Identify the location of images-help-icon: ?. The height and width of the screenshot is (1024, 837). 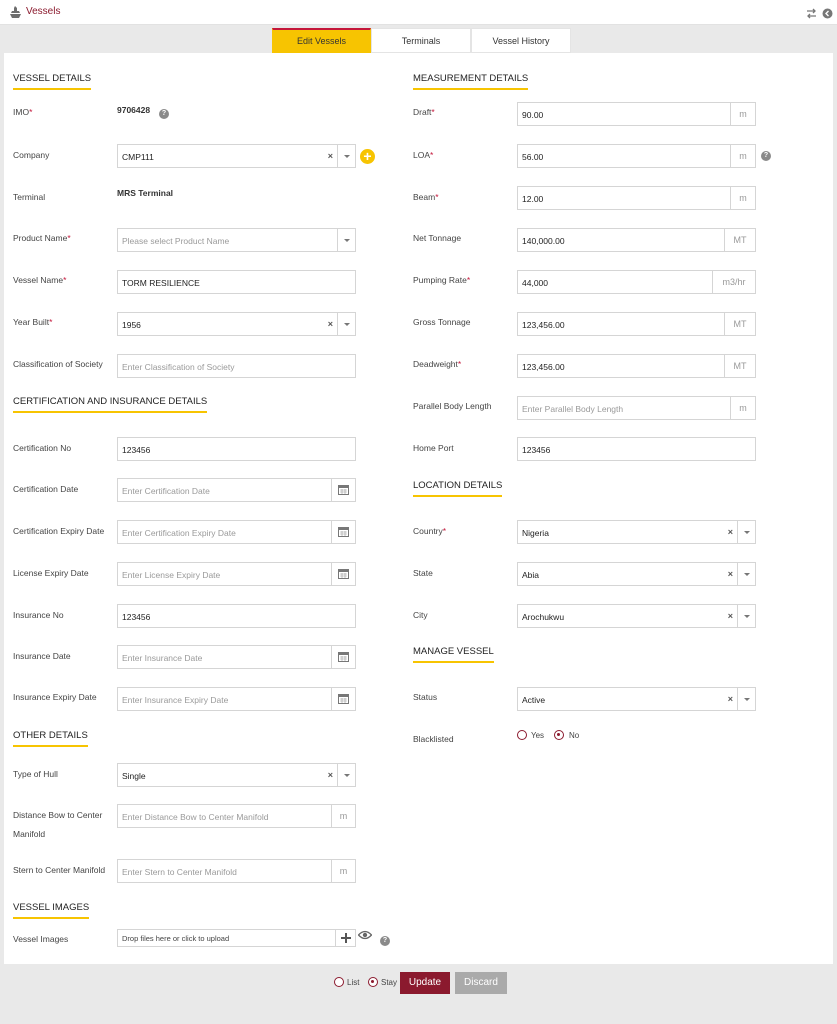
(385, 941).